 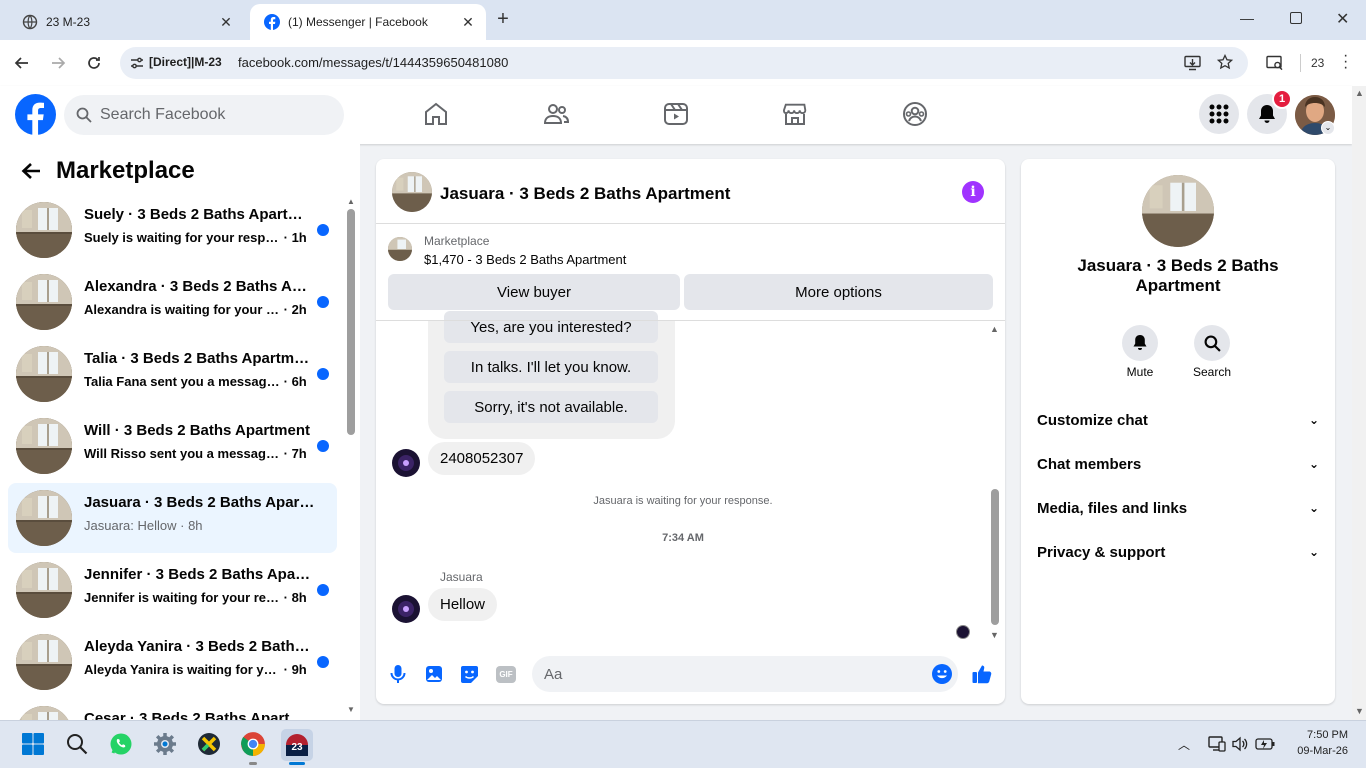 What do you see at coordinates (35, 114) in the screenshot?
I see `facebook-logo-icon` at bounding box center [35, 114].